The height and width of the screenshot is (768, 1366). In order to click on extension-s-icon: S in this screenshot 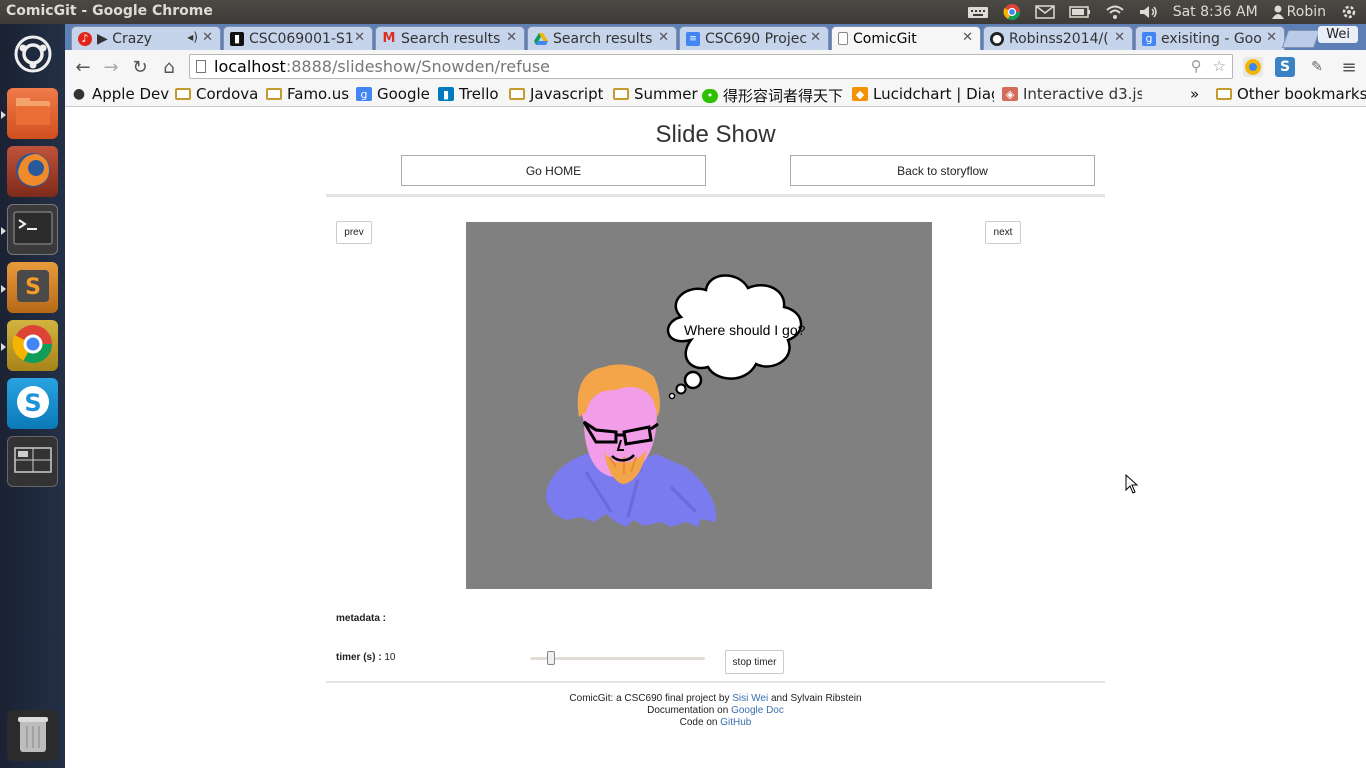, I will do `click(1285, 67)`.